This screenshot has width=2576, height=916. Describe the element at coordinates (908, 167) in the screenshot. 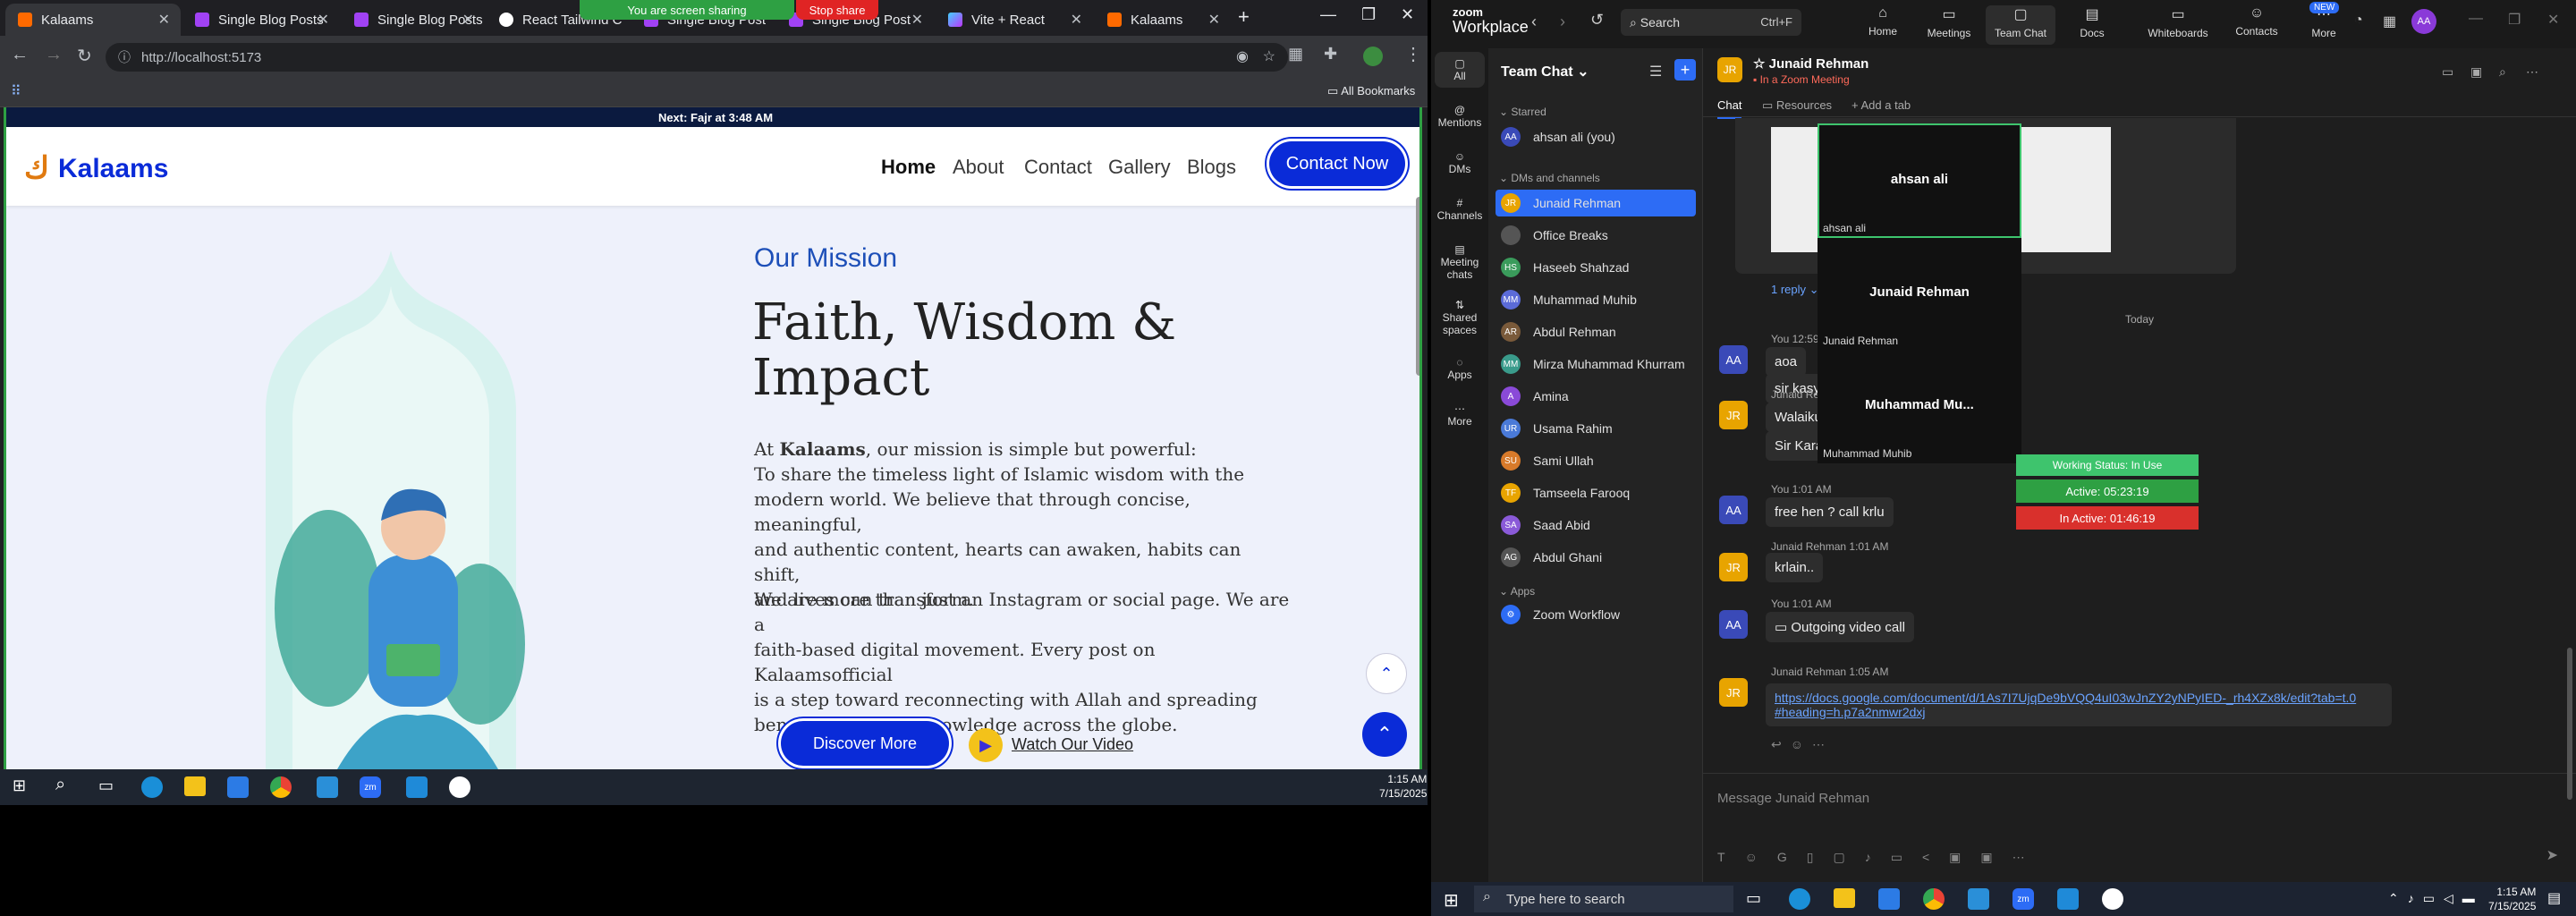

I see `nav-home: Home` at that location.